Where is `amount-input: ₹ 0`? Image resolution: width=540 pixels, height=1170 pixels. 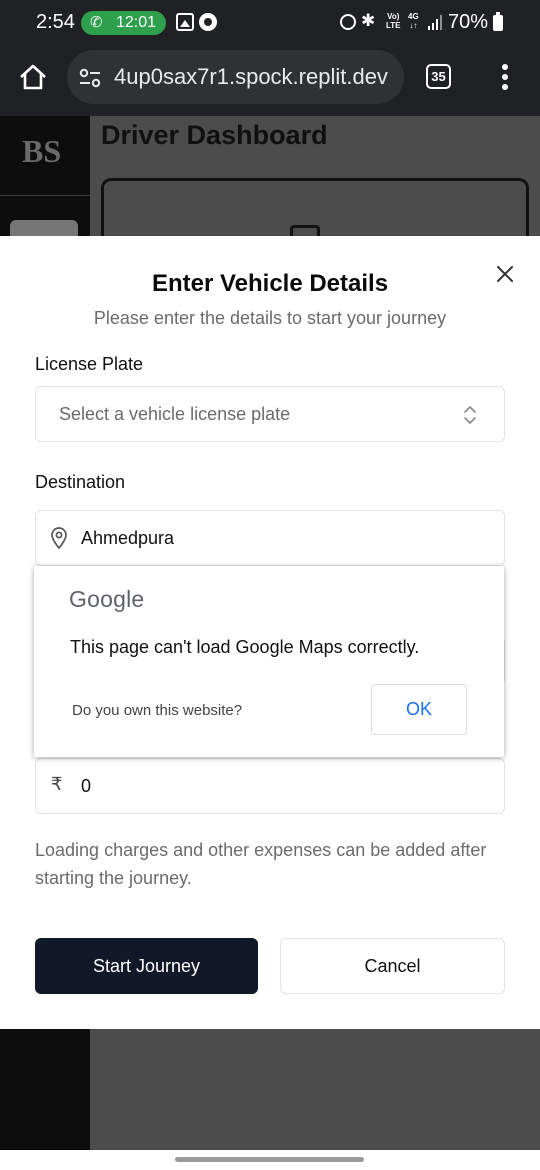
amount-input: ₹ 0 is located at coordinates (270, 786).